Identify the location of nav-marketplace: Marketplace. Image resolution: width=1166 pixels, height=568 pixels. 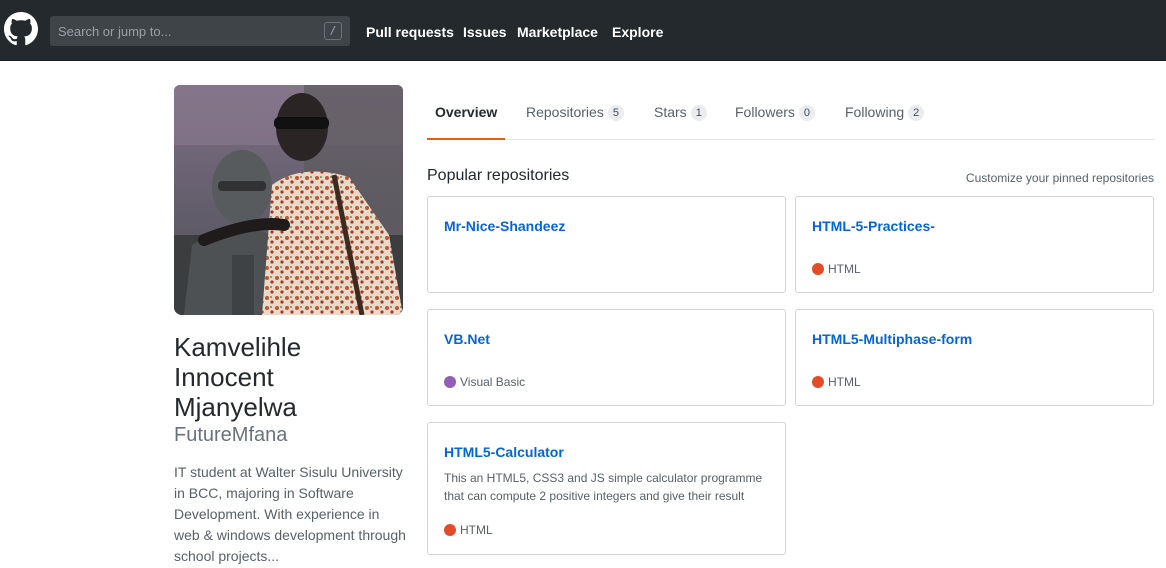
(557, 32).